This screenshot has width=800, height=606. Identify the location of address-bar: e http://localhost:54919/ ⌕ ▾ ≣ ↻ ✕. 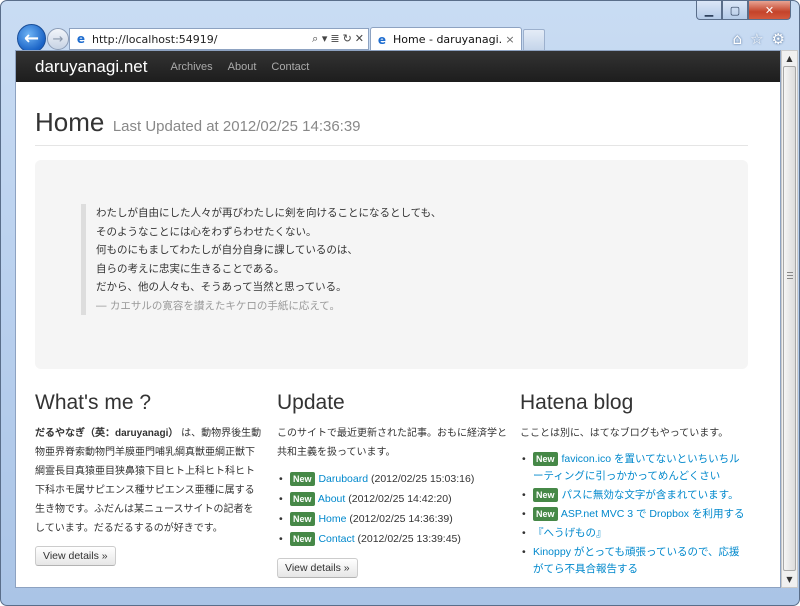
(219, 39).